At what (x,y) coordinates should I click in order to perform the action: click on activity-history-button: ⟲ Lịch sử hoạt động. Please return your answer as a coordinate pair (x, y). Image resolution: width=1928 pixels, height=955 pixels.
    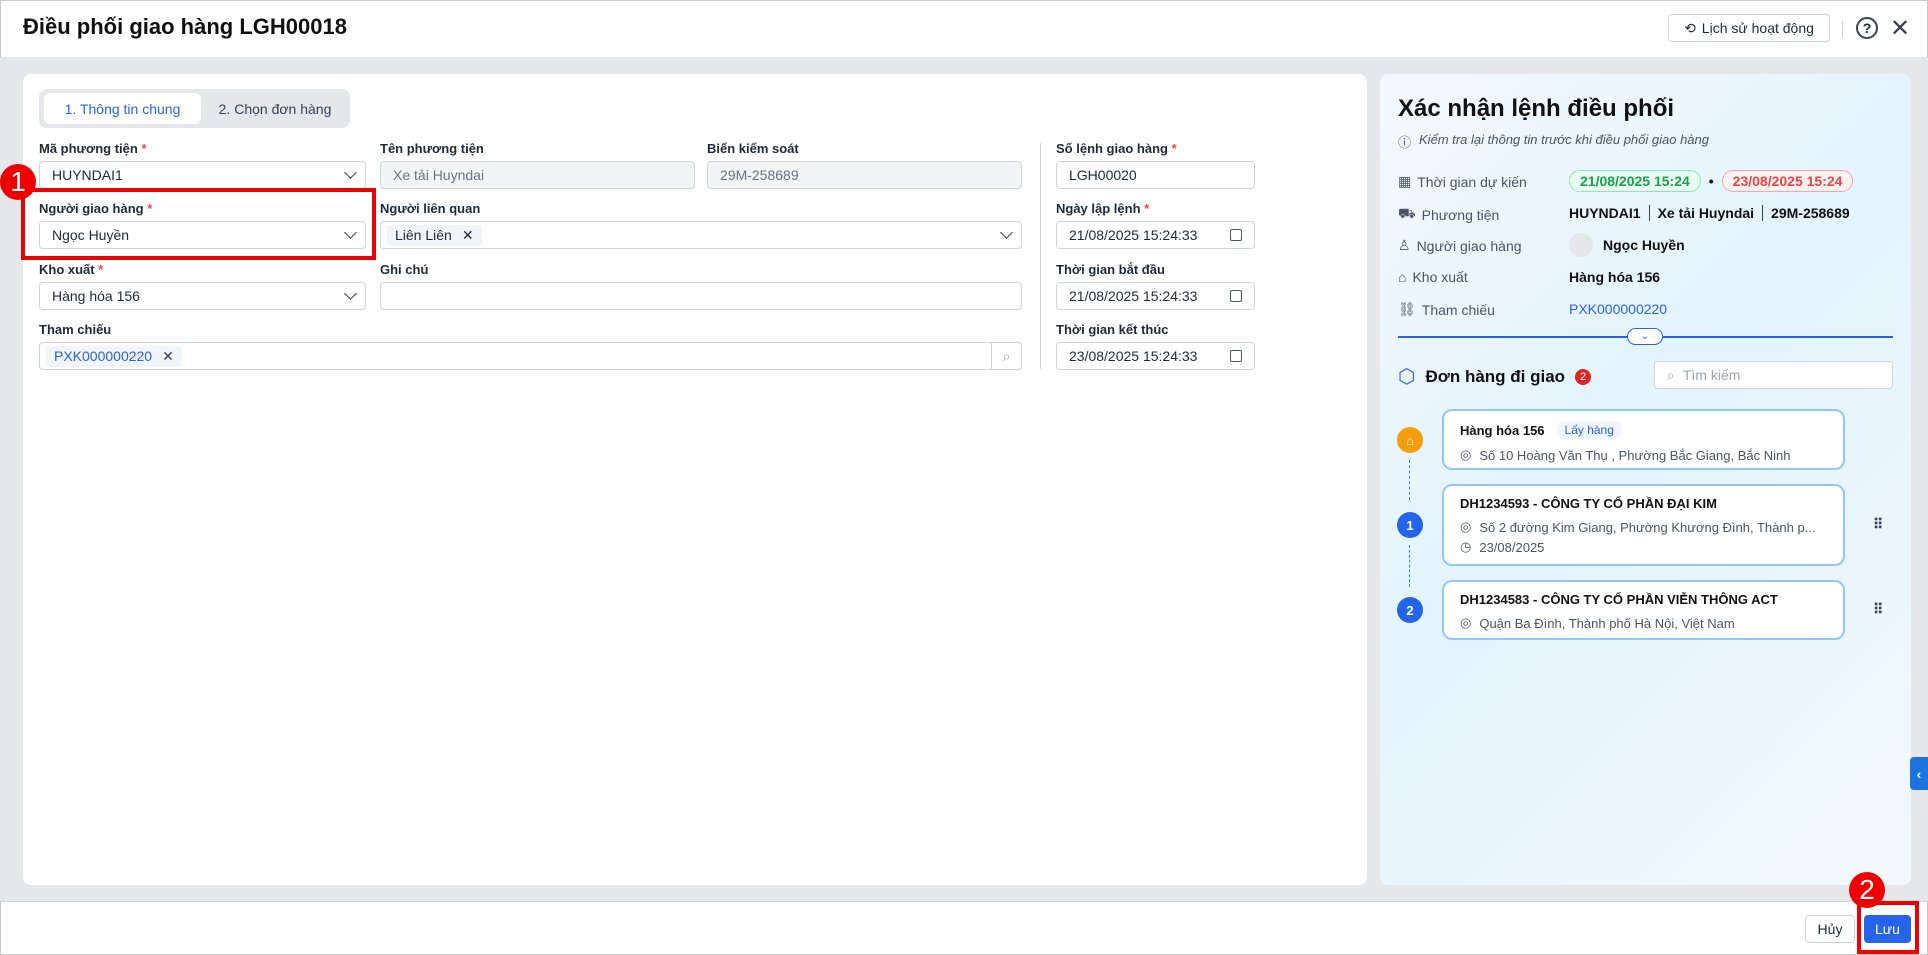
    Looking at the image, I should click on (1749, 28).